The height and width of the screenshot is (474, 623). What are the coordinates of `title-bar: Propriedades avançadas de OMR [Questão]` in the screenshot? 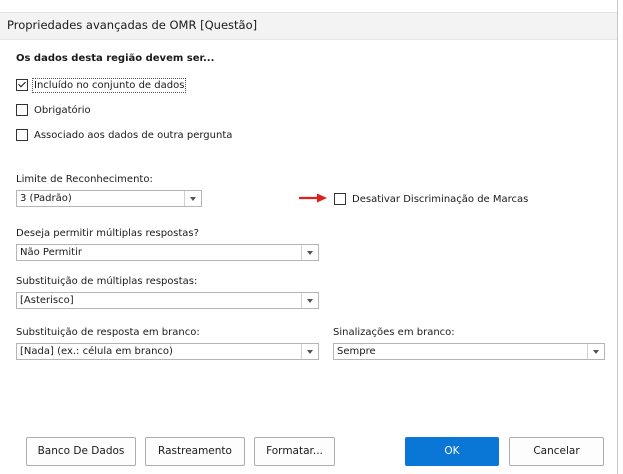 It's located at (308, 26).